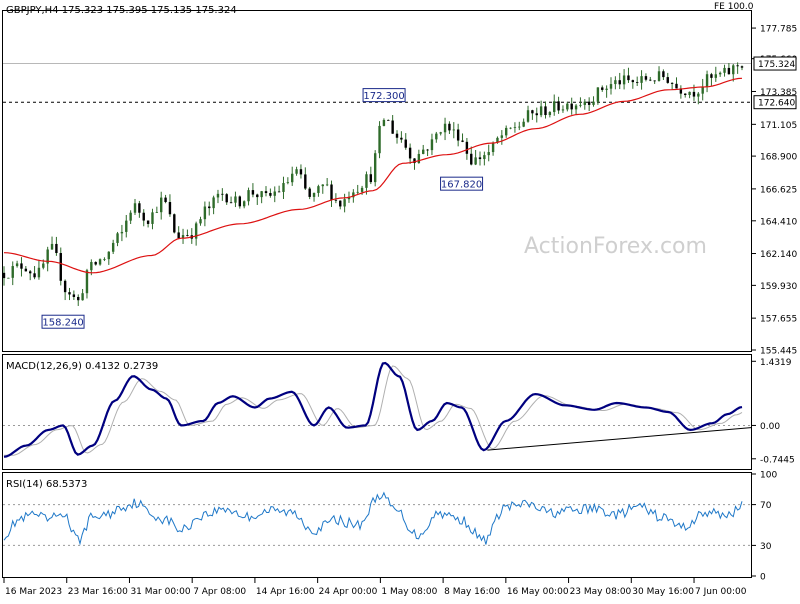 This screenshot has height=604, width=800. I want to click on annotation-label: 172.300, so click(383, 96).